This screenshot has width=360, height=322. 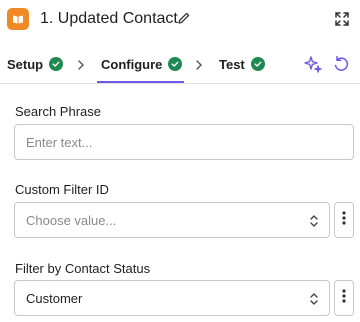 I want to click on custom-filter-id-label: Custom Filter ID, so click(x=62, y=189).